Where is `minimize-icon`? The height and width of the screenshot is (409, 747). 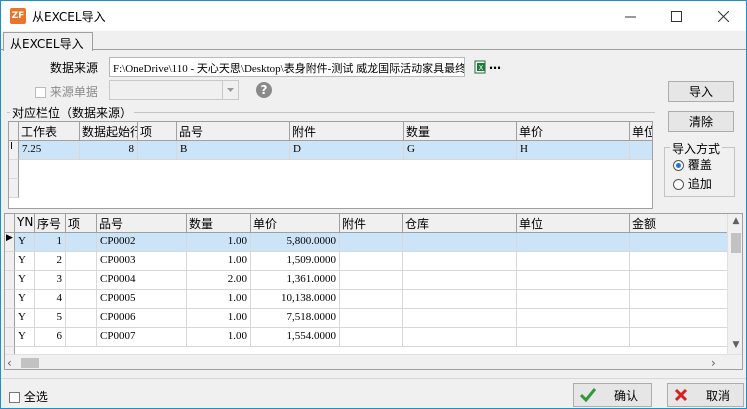
minimize-icon is located at coordinates (630, 16).